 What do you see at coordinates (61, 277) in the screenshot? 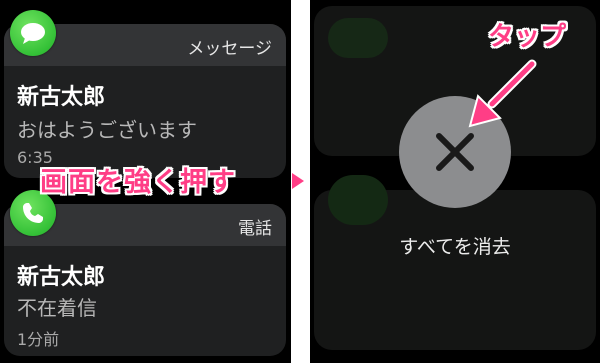
I see `phone-caller: 新古太郎` at bounding box center [61, 277].